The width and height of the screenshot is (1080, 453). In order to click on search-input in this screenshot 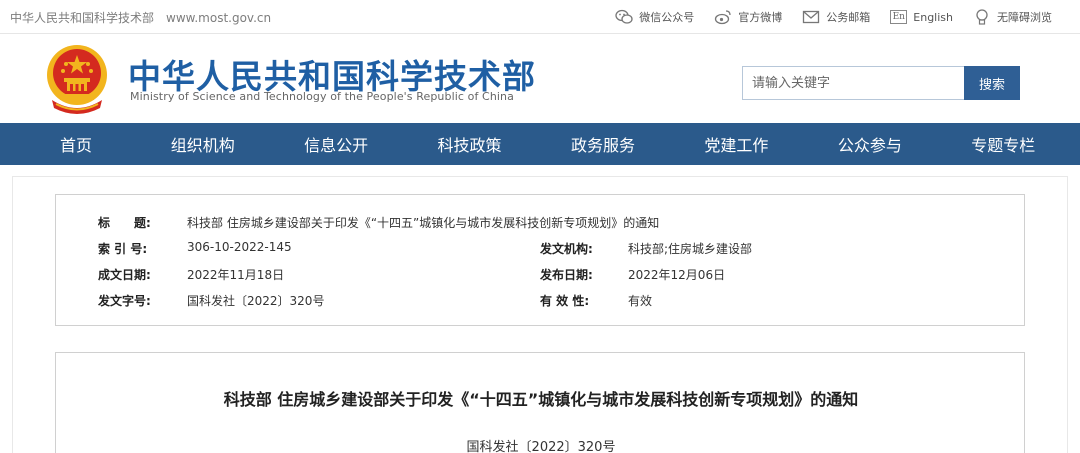, I will do `click(853, 83)`.